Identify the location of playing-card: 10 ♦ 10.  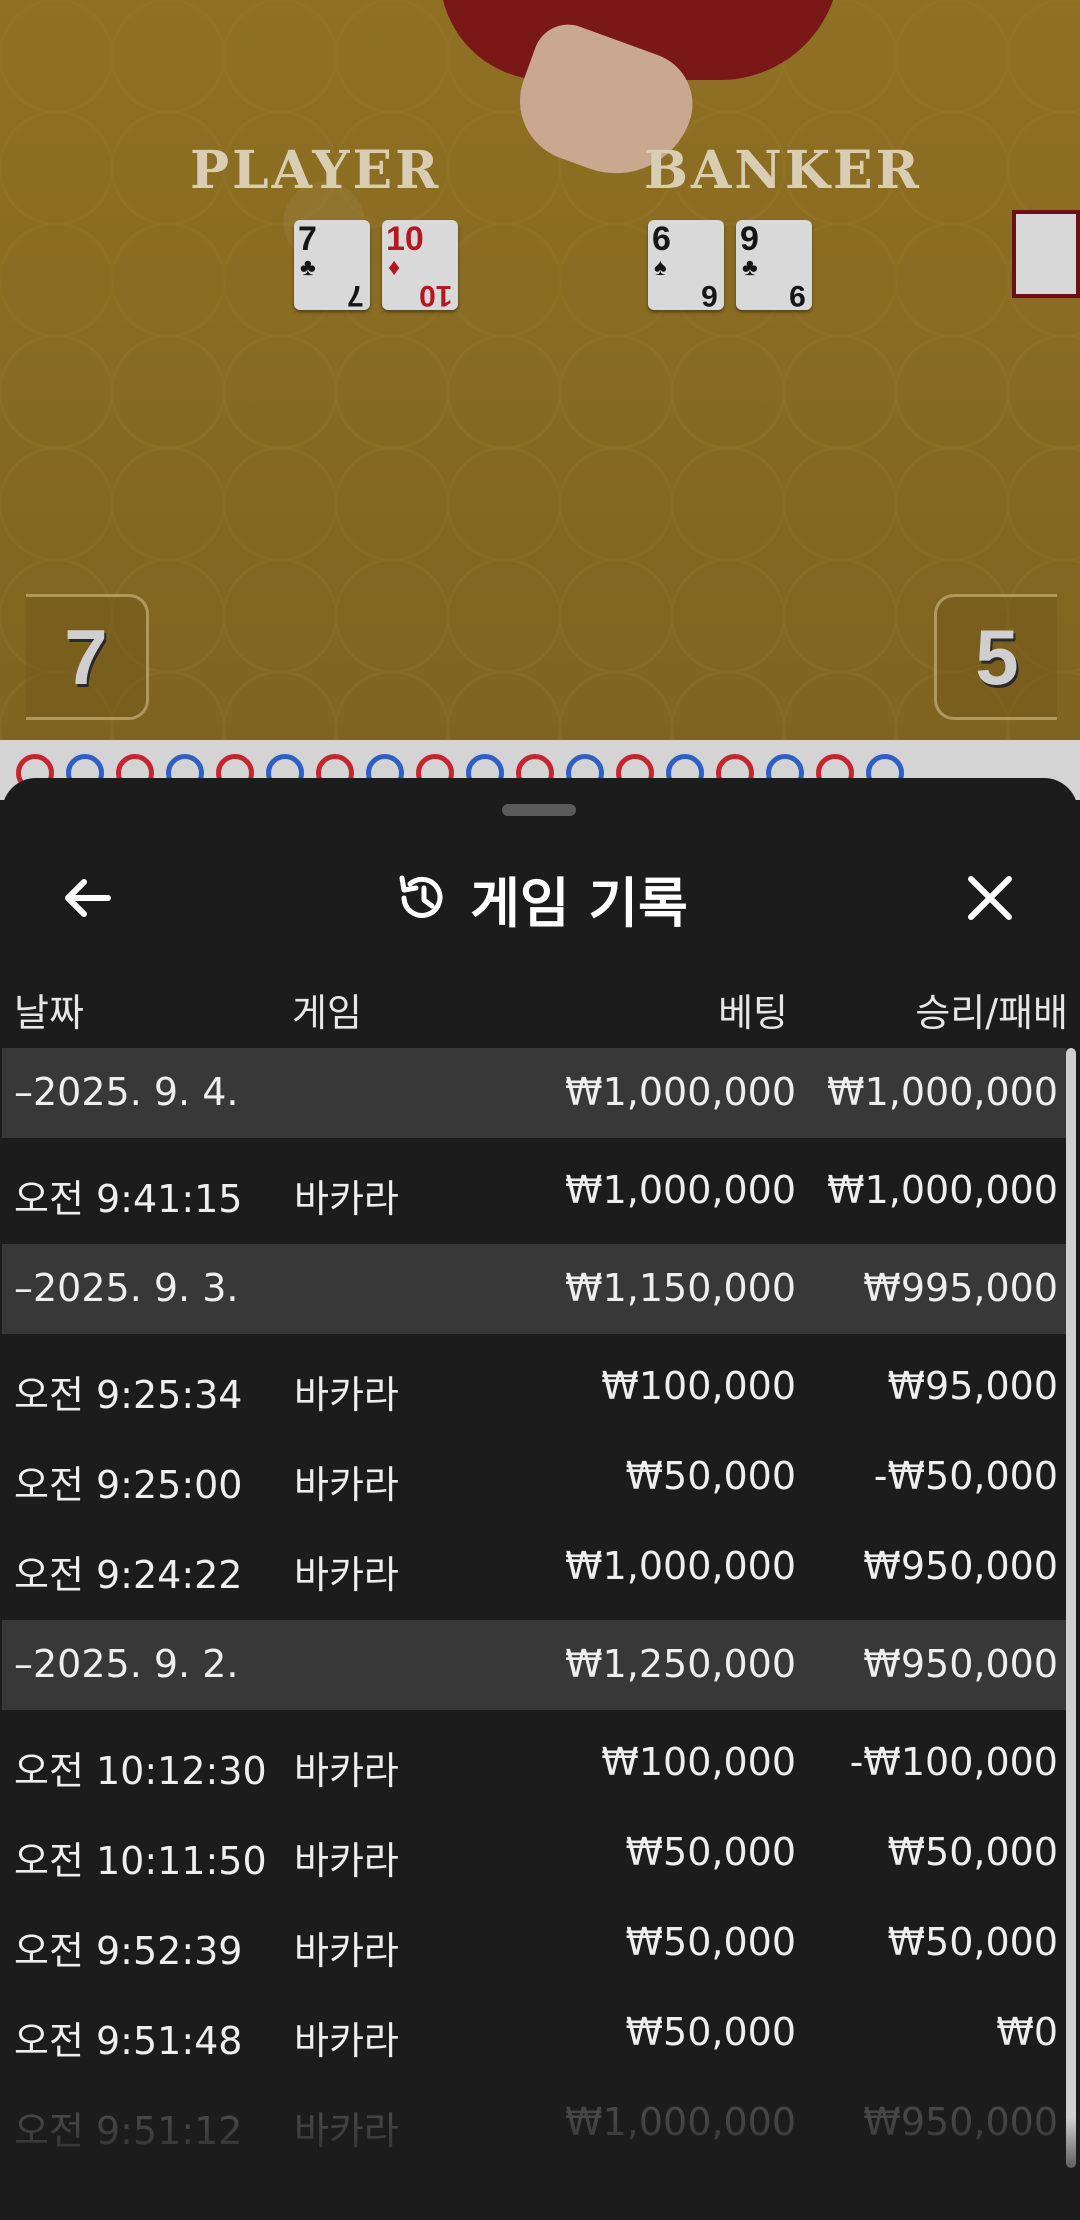
(420, 266).